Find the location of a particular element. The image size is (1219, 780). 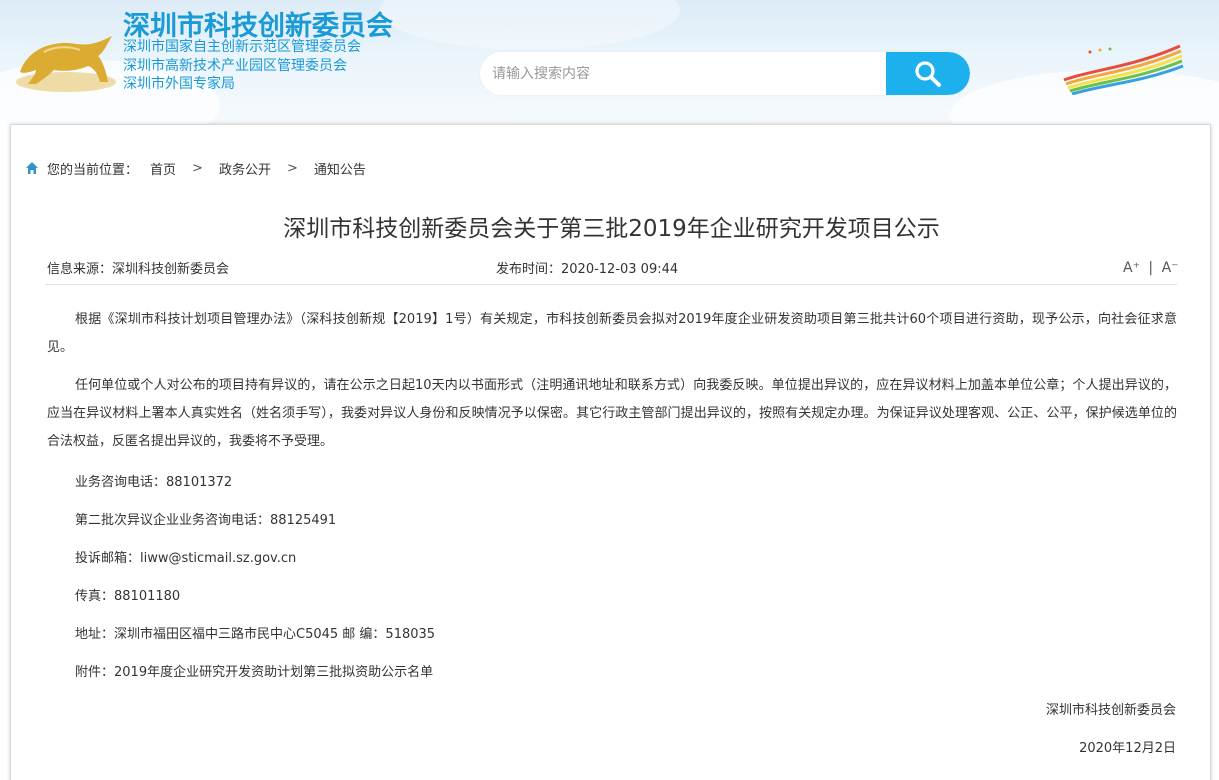

second-batch-phone: 第二批次异议企业业务咨询电话：88125491 is located at coordinates (206, 520).